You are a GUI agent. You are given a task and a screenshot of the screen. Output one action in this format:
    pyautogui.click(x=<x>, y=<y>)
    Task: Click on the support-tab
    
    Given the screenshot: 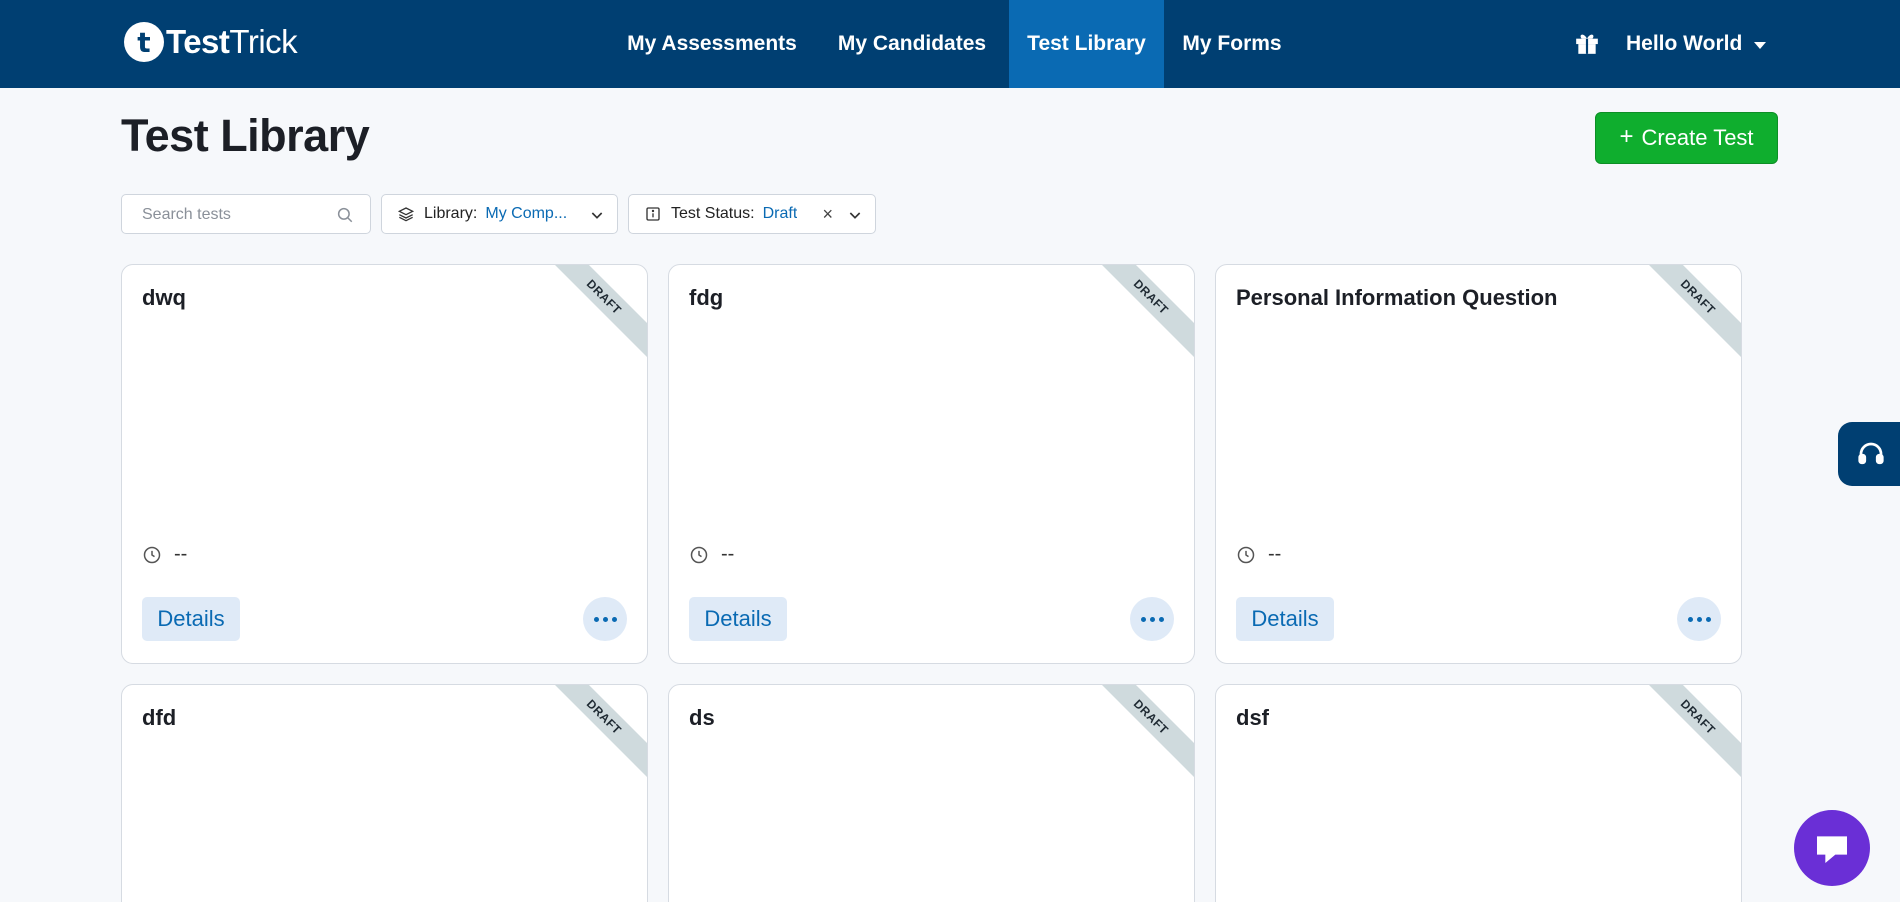 What is the action you would take?
    pyautogui.click(x=1869, y=454)
    